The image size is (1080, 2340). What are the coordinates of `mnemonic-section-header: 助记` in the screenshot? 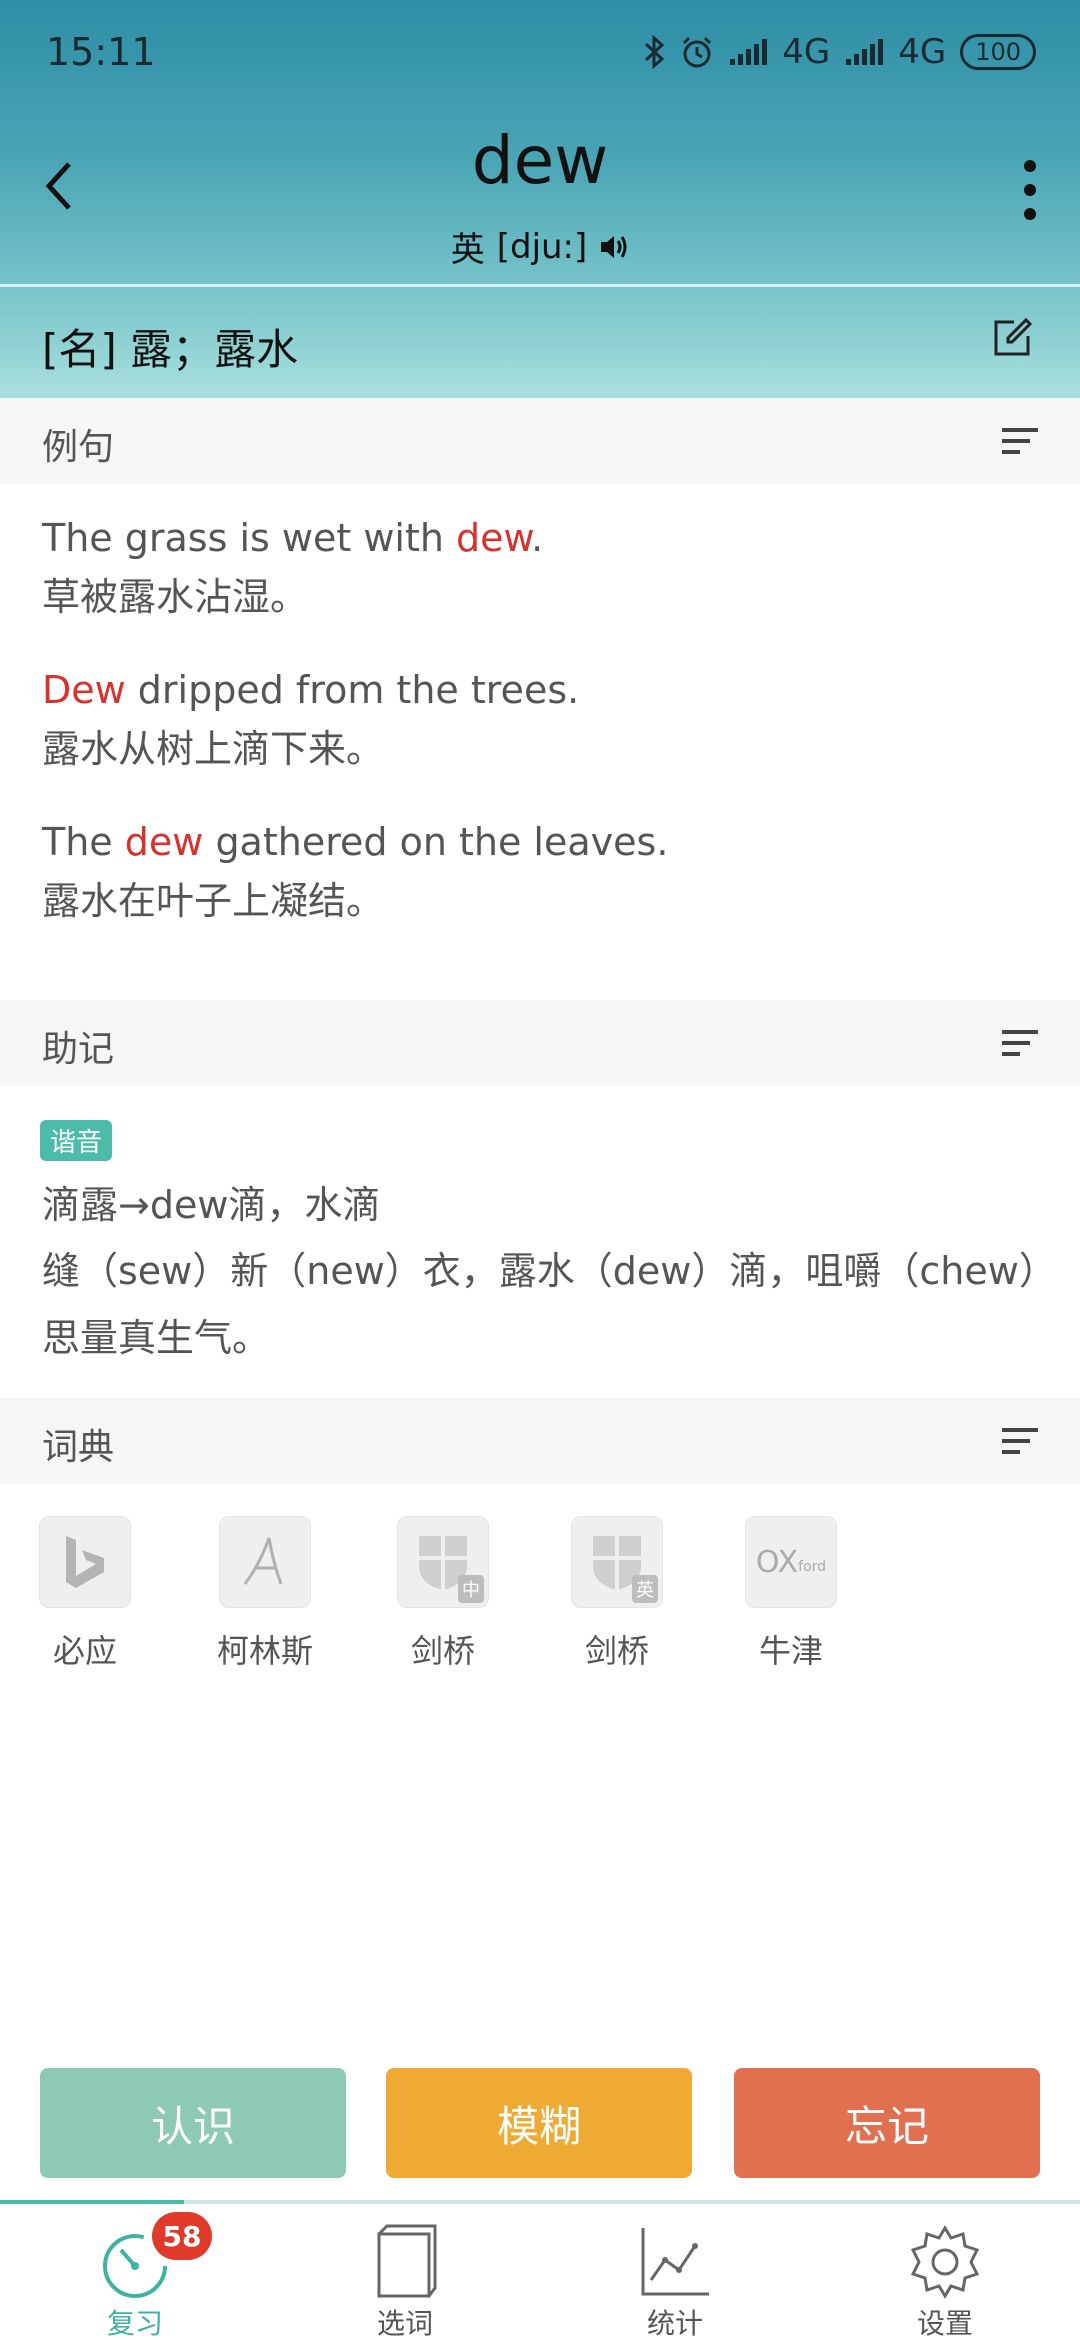 It's located at (540, 1043).